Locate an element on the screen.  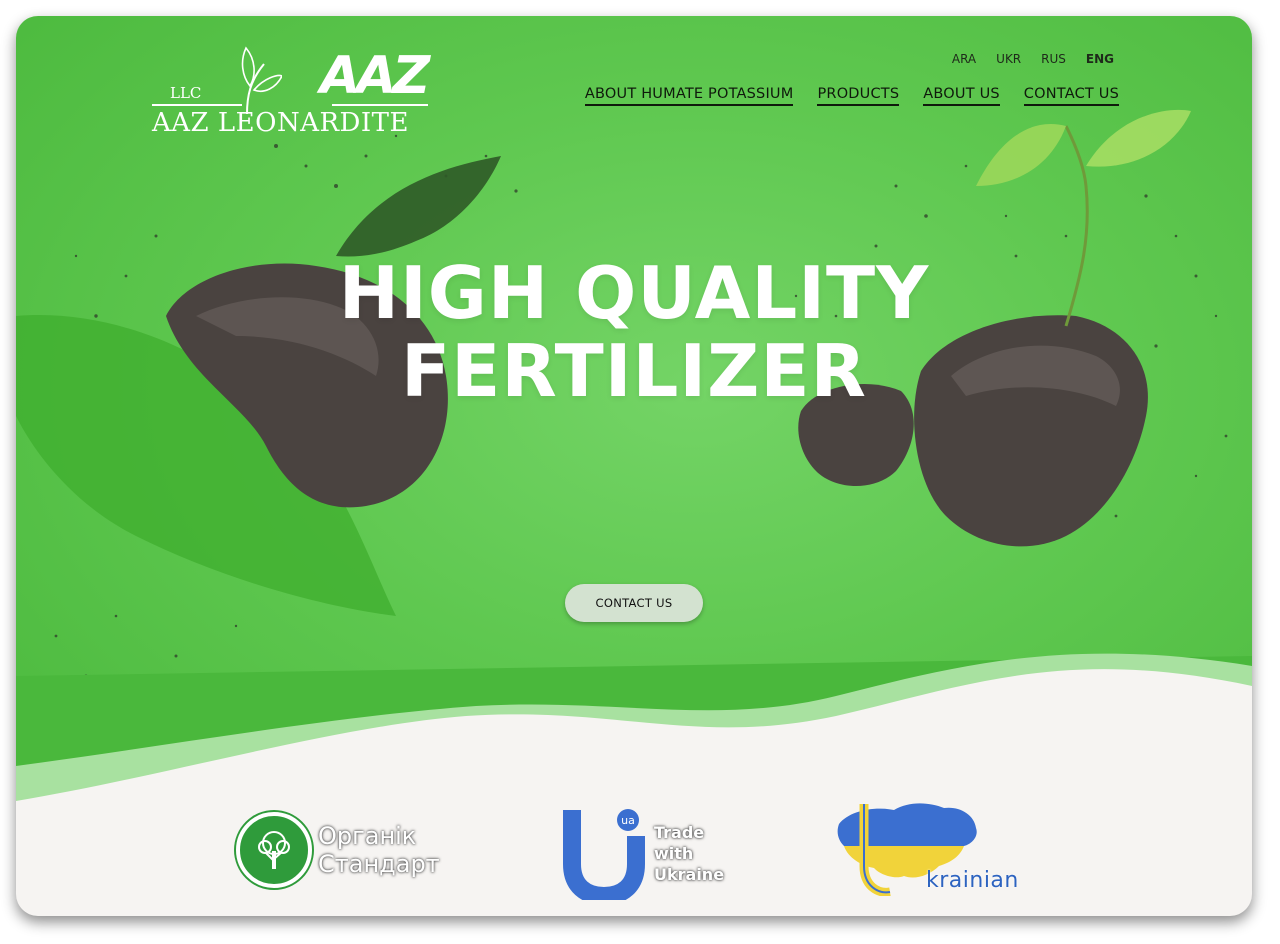
trade-line-3: Ukraine is located at coordinates (689, 874).